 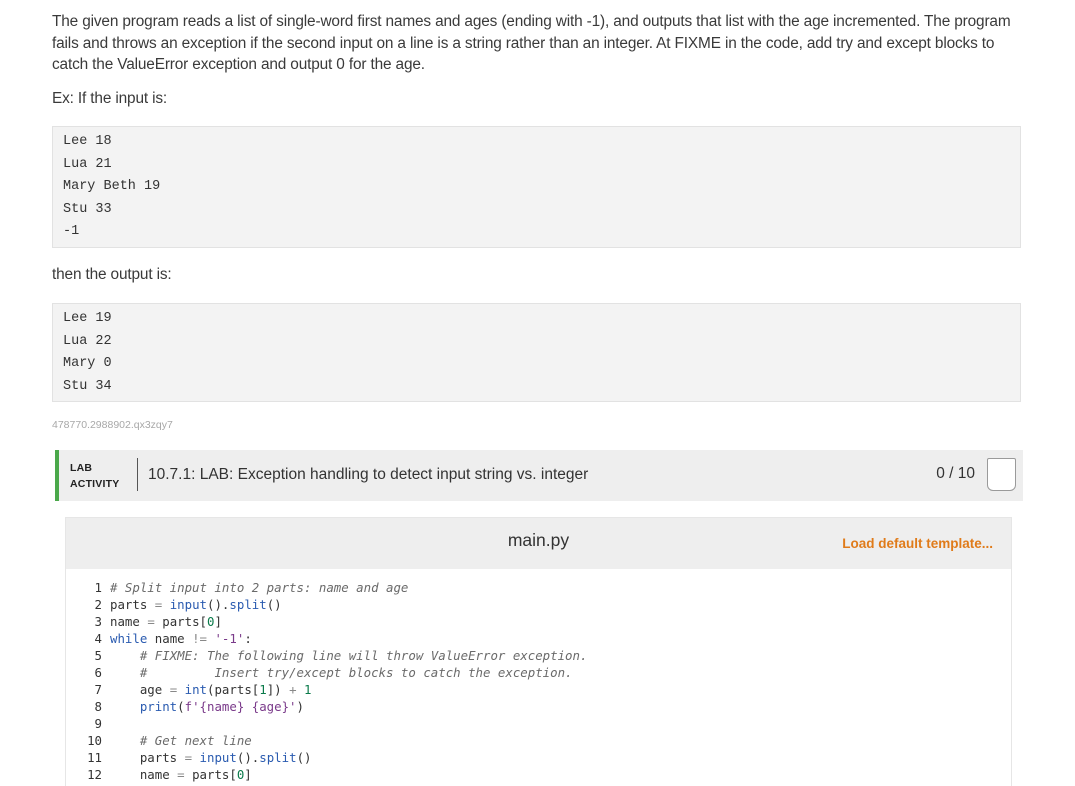 What do you see at coordinates (538, 638) in the screenshot?
I see `code-line: 4 while name != '-1':` at bounding box center [538, 638].